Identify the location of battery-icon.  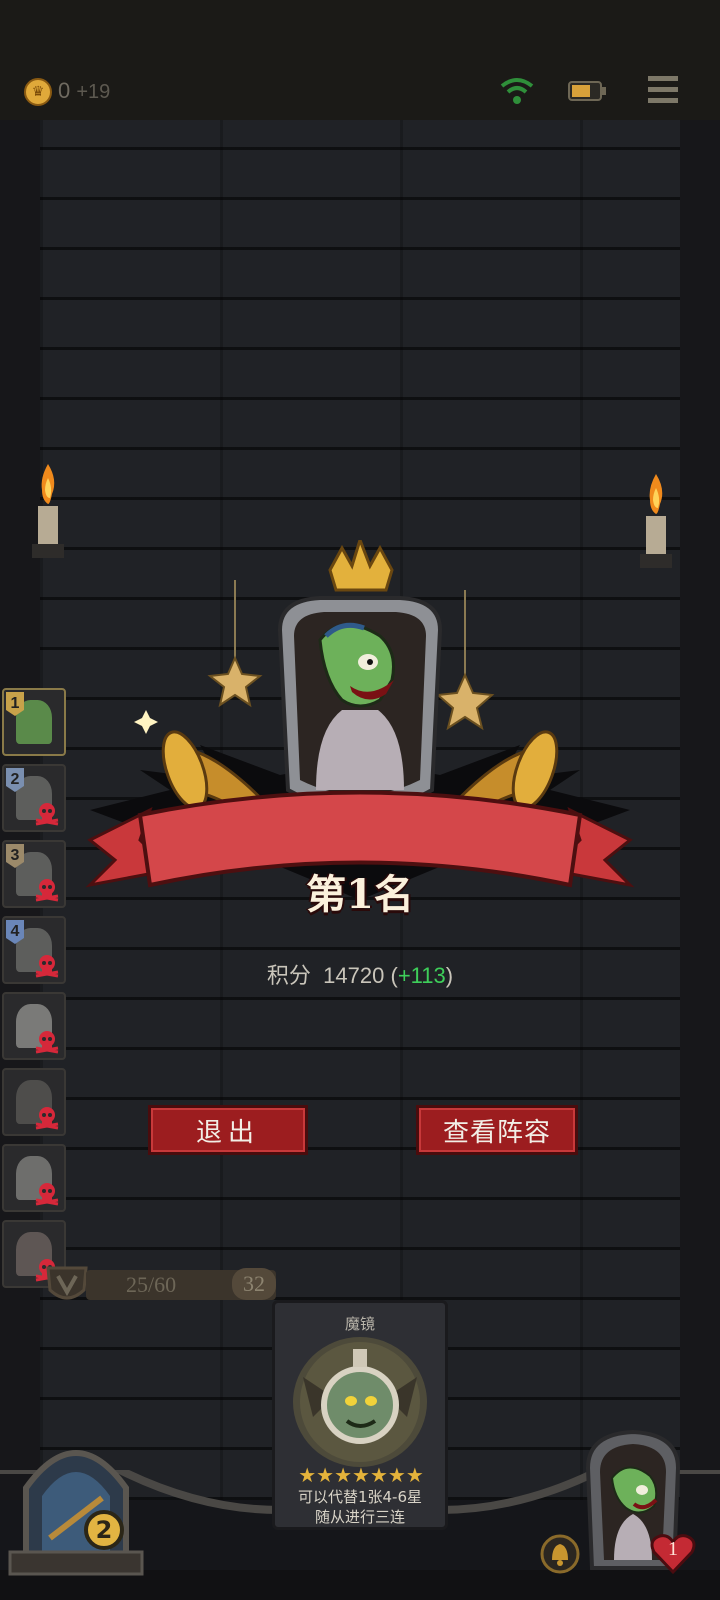
(587, 91).